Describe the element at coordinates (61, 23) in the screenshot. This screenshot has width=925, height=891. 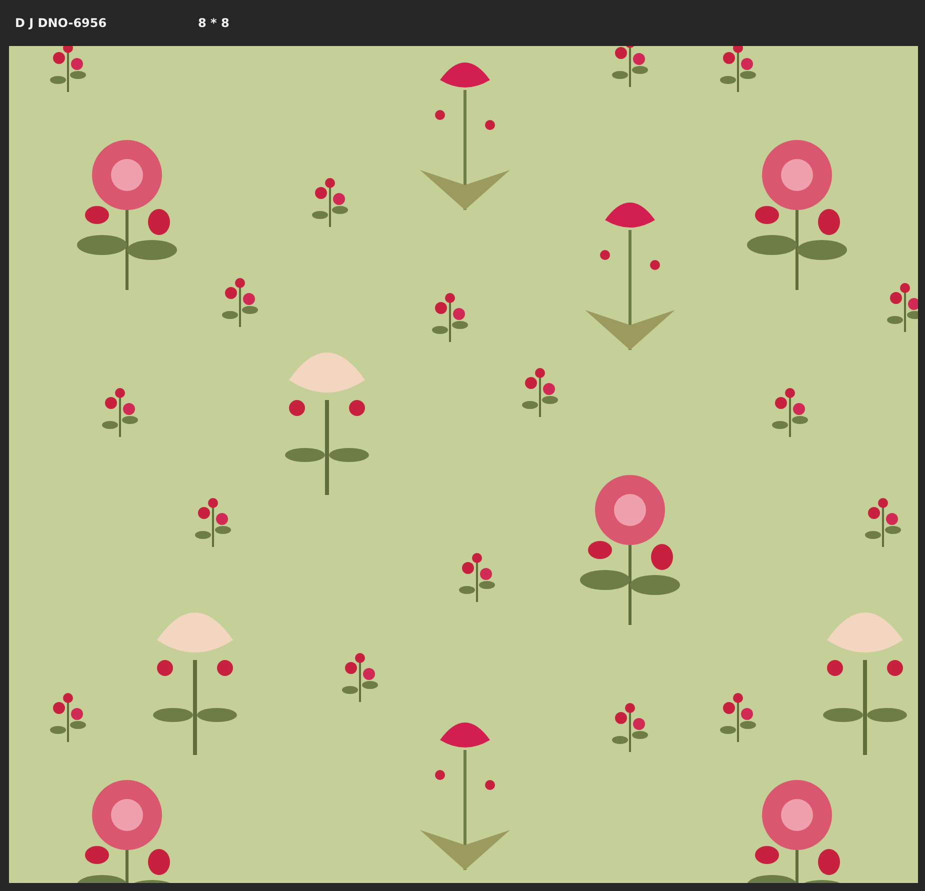
I see `document-title: D J DNO-6956` at that location.